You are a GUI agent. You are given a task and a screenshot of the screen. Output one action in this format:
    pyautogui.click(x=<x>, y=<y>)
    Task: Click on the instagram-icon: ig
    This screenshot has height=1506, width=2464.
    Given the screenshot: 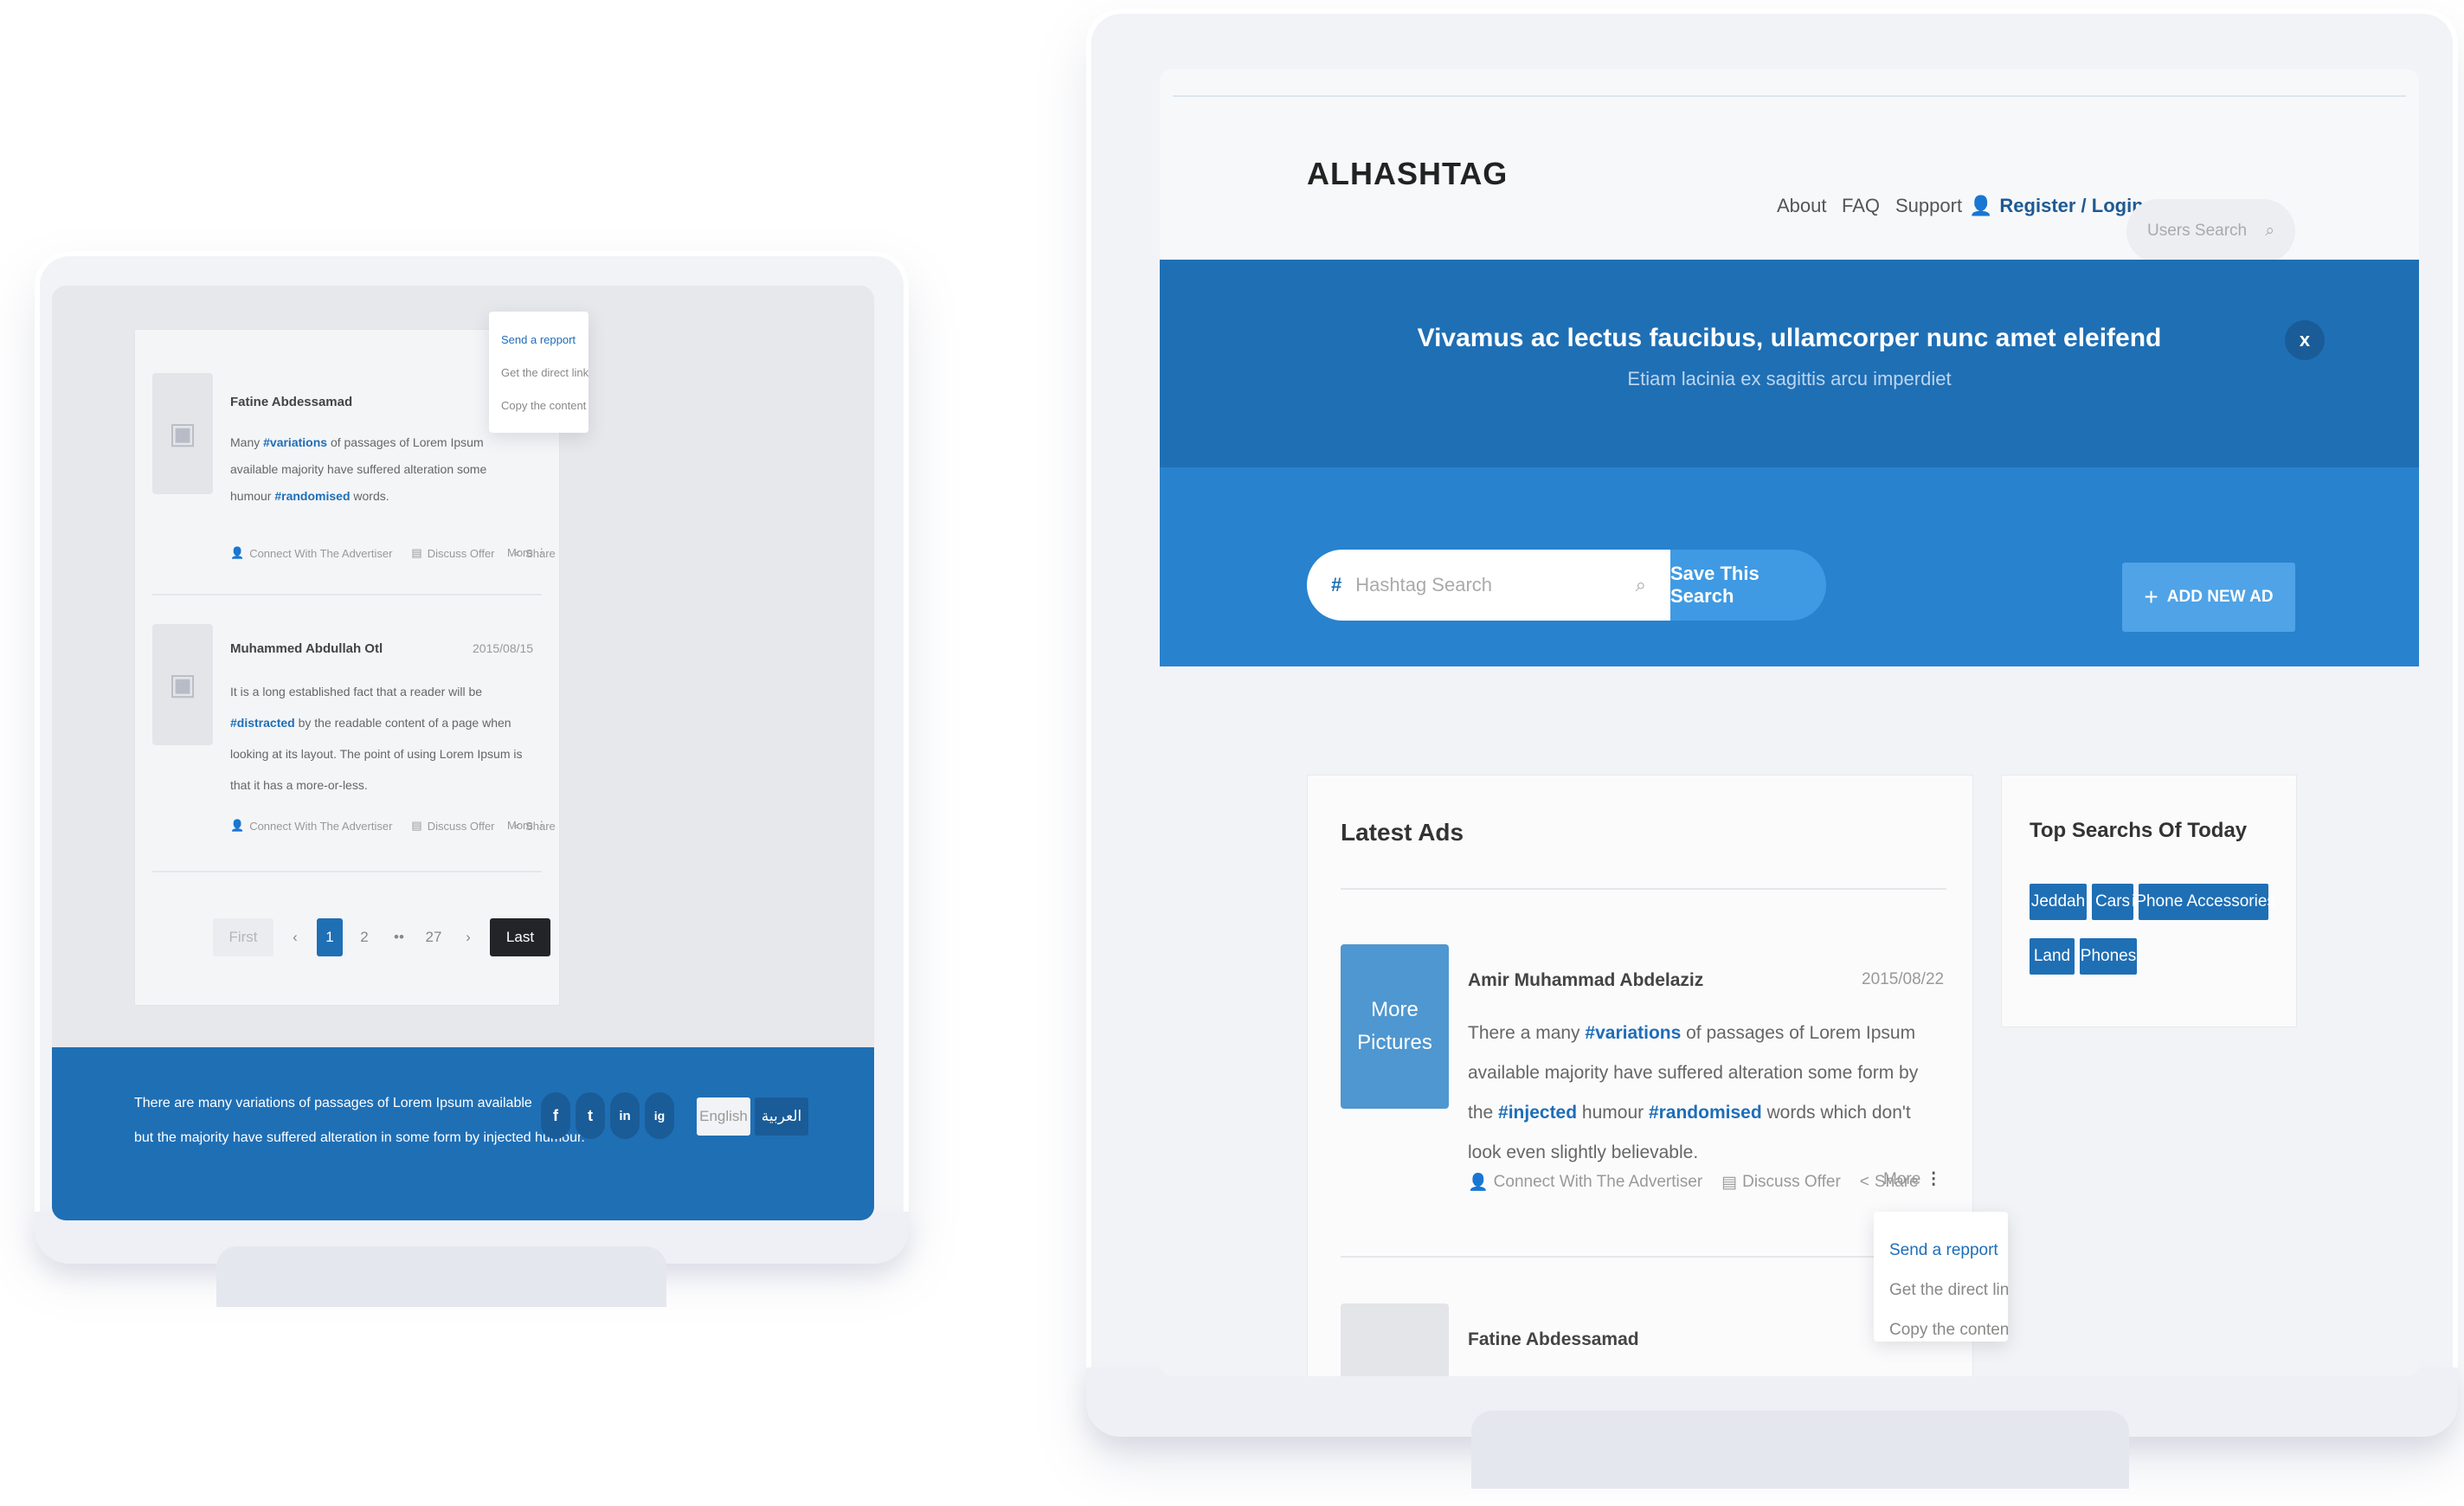 What is the action you would take?
    pyautogui.click(x=659, y=1115)
    